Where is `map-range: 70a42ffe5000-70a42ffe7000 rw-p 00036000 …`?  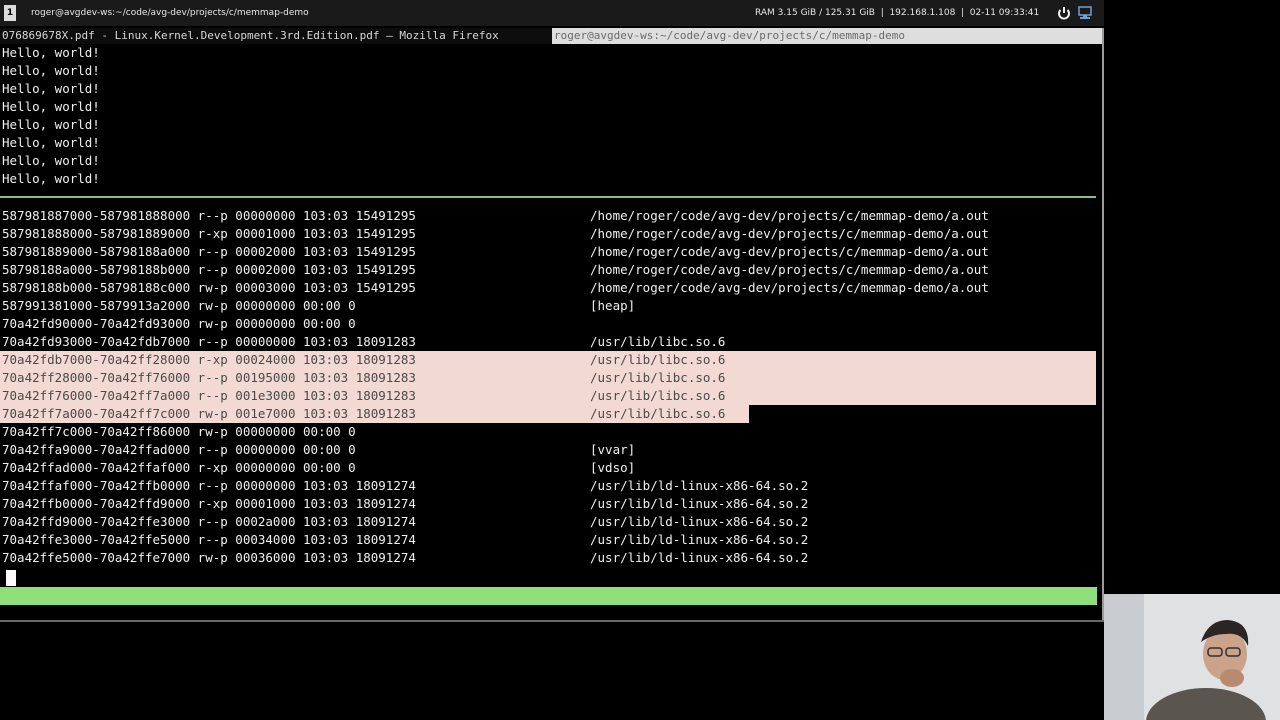
map-range: 70a42ffe5000-70a42ffe7000 rw-p 00036000 … is located at coordinates (209, 557).